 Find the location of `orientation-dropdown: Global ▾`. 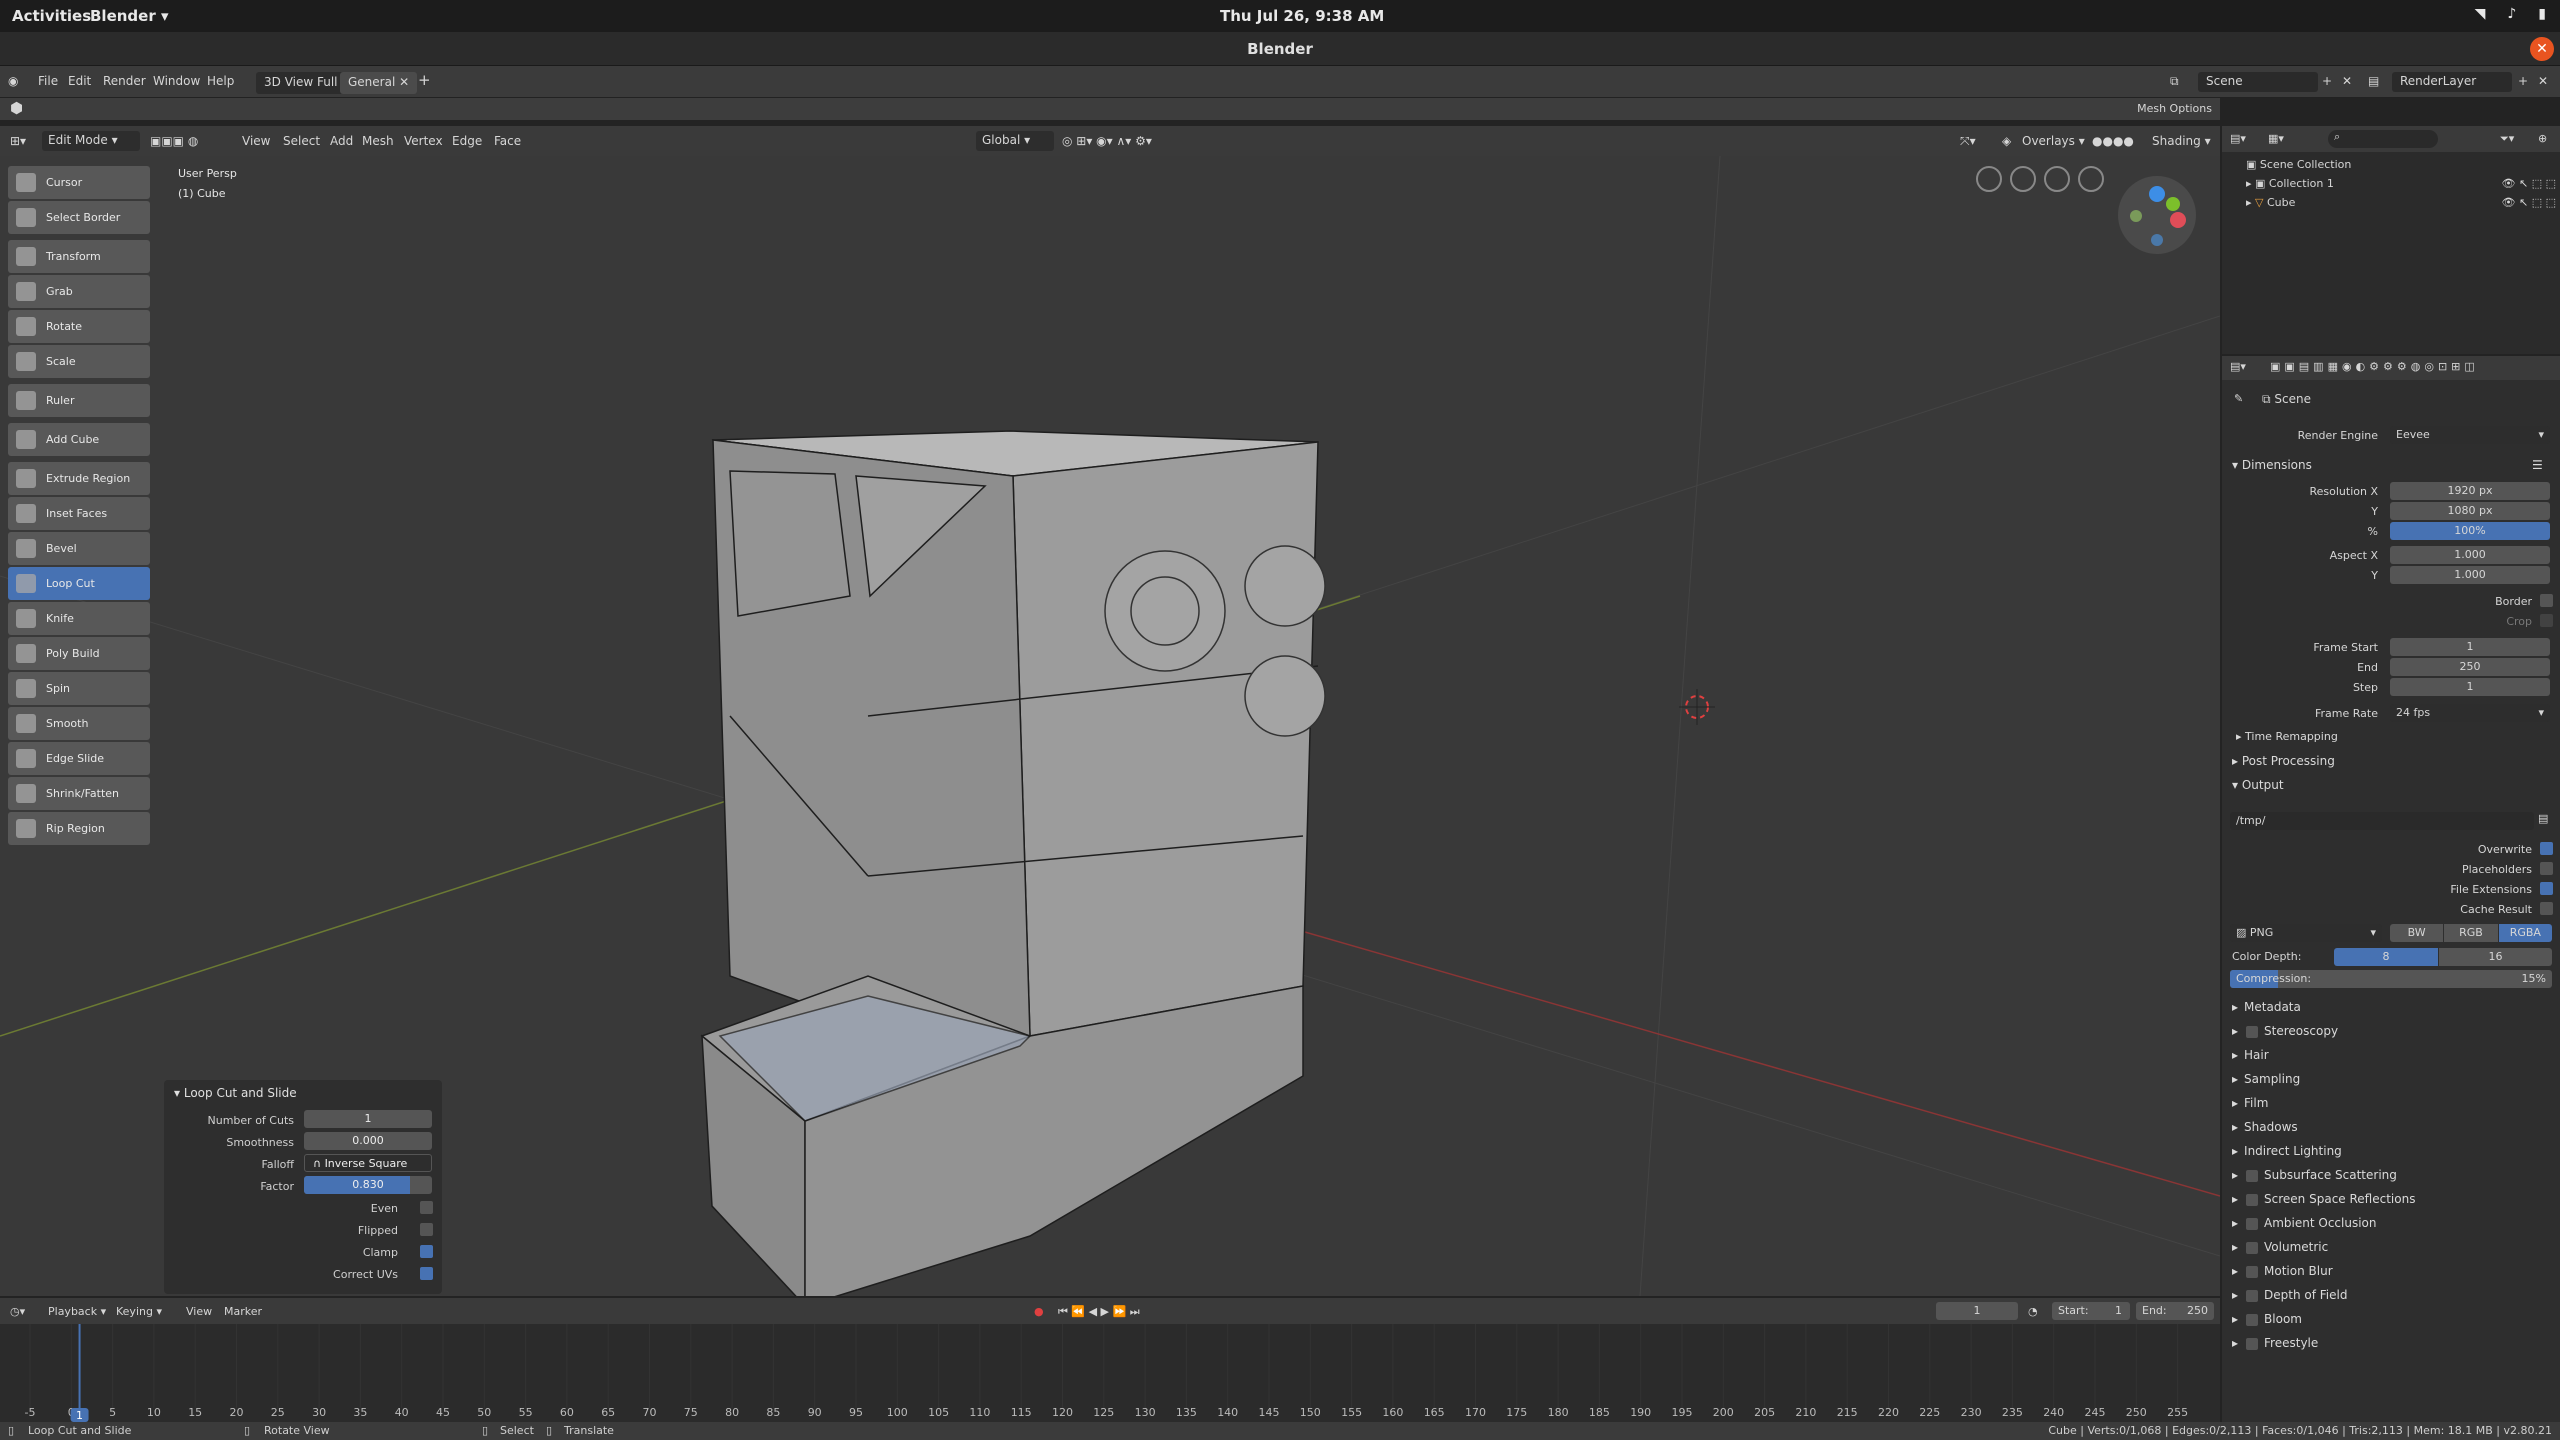

orientation-dropdown: Global ▾ is located at coordinates (1015, 141).